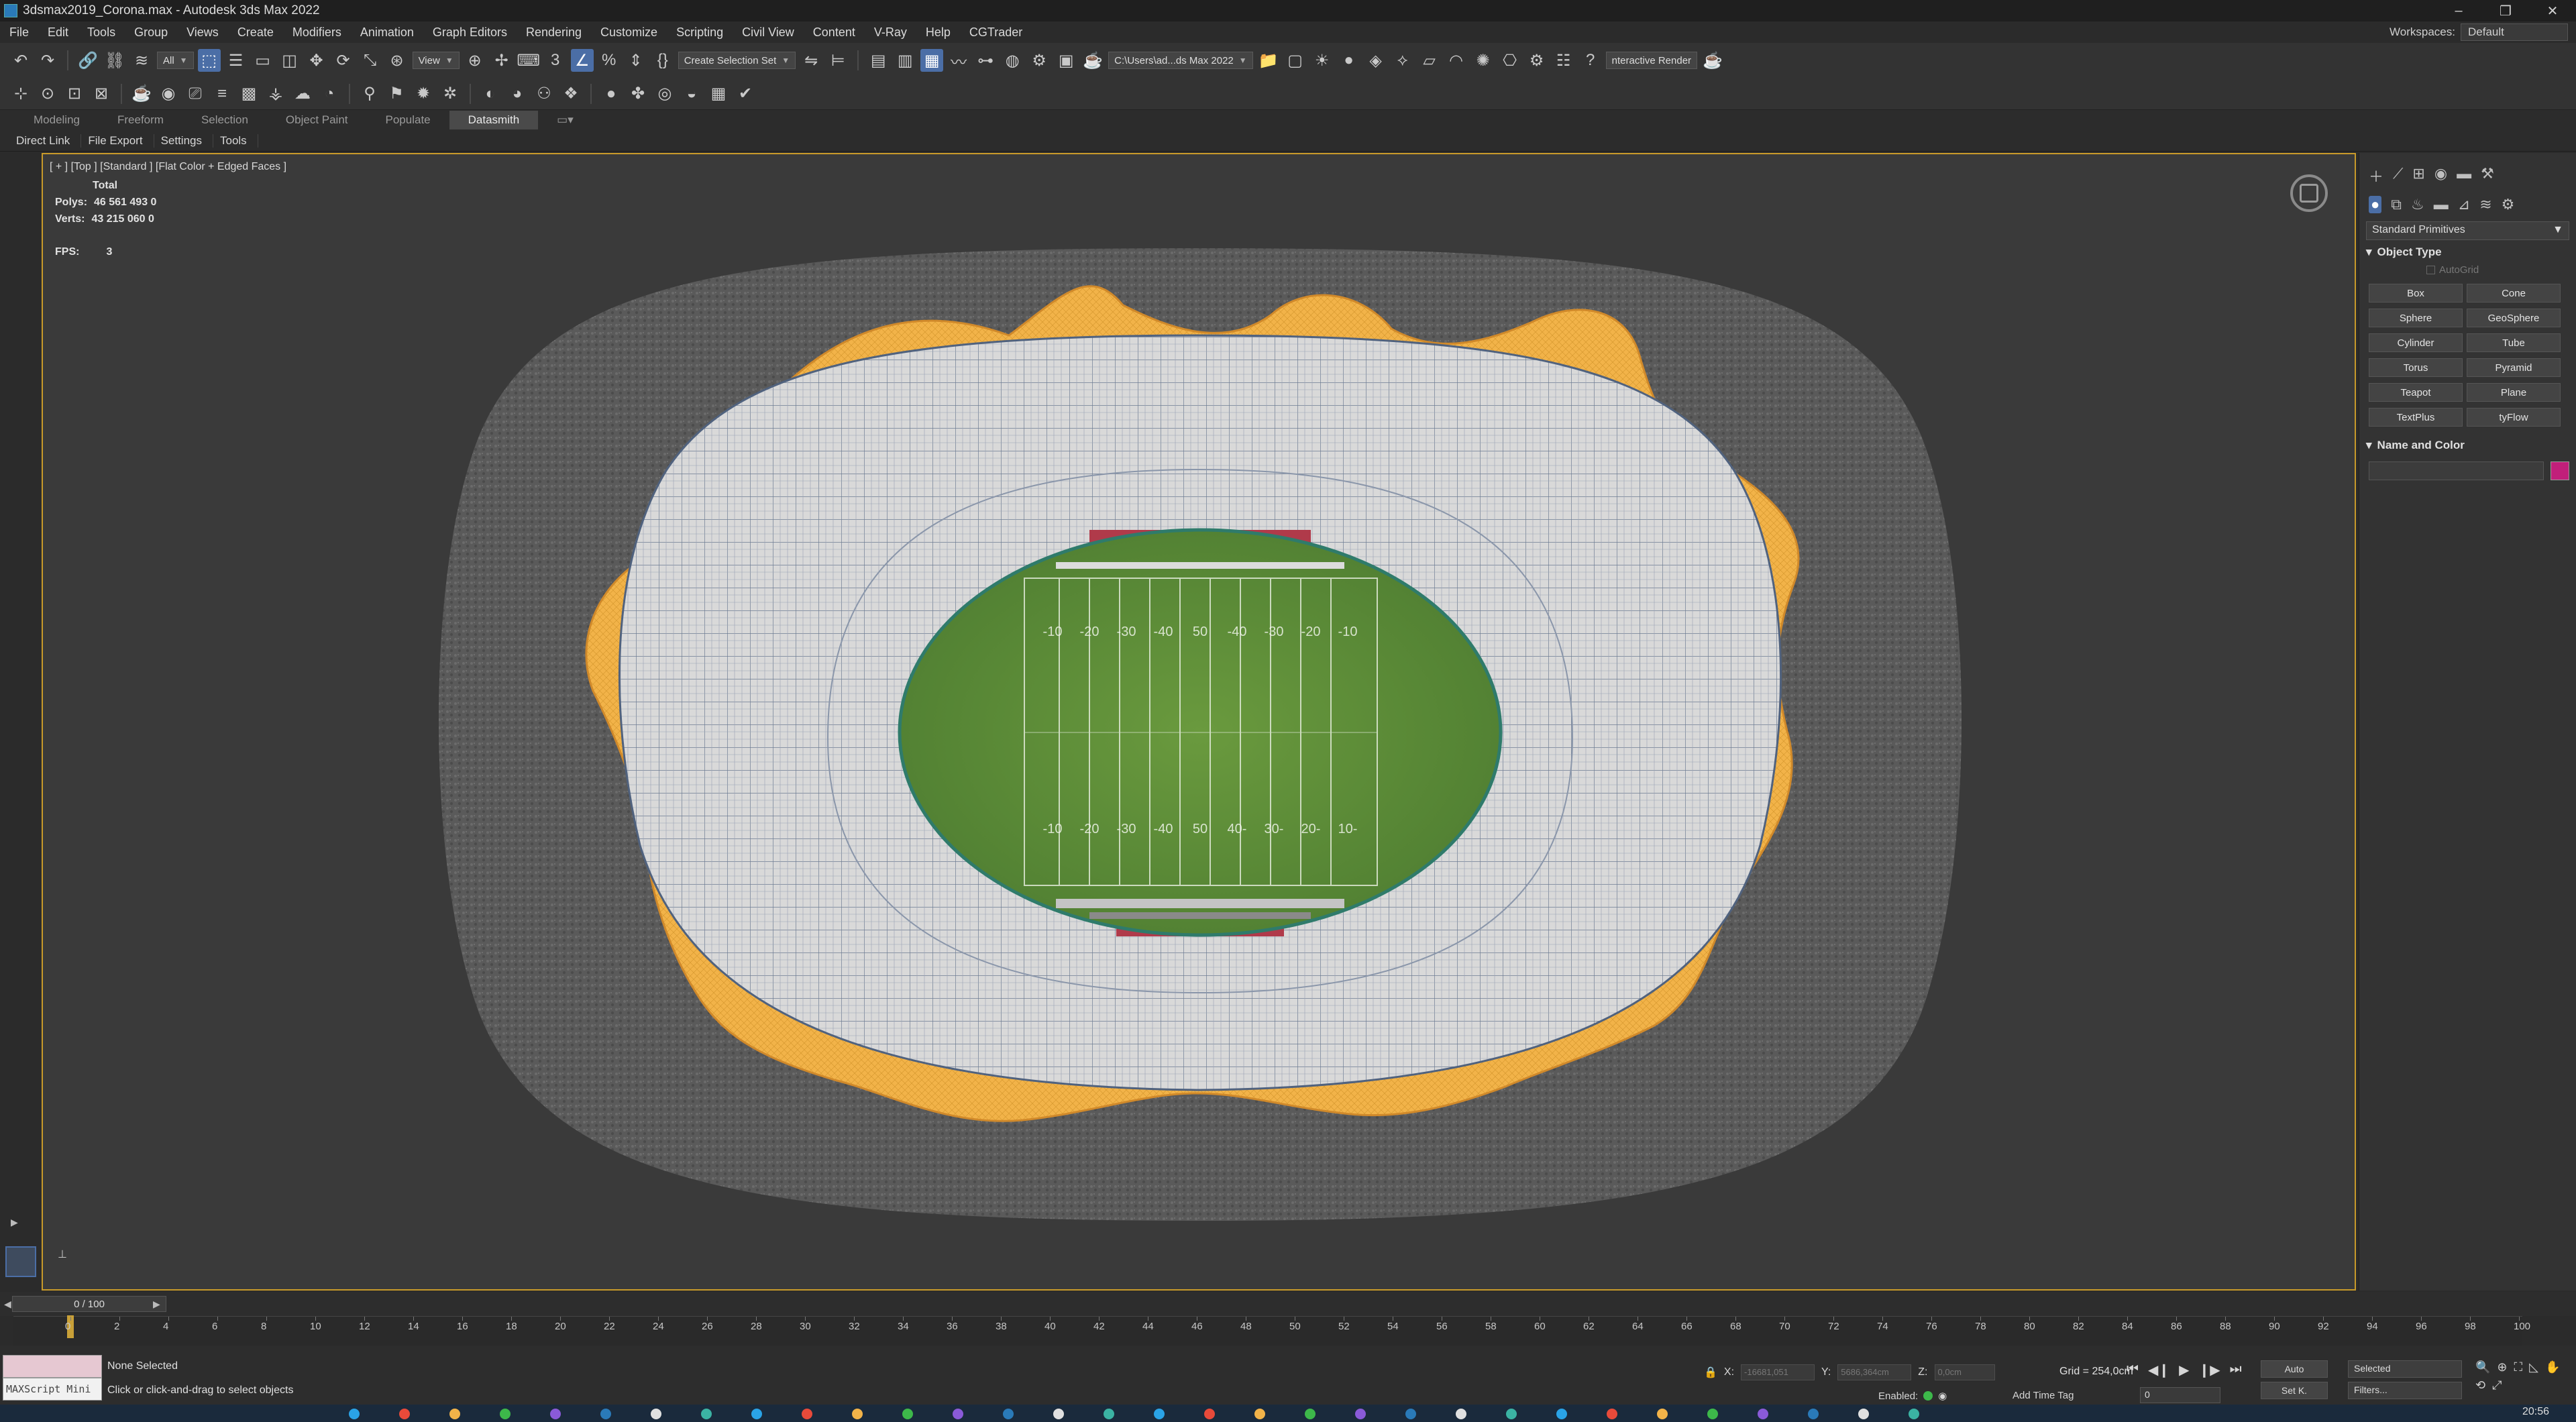  Describe the element at coordinates (450, 94) in the screenshot. I see `sun-positioner-icon: ✲` at that location.